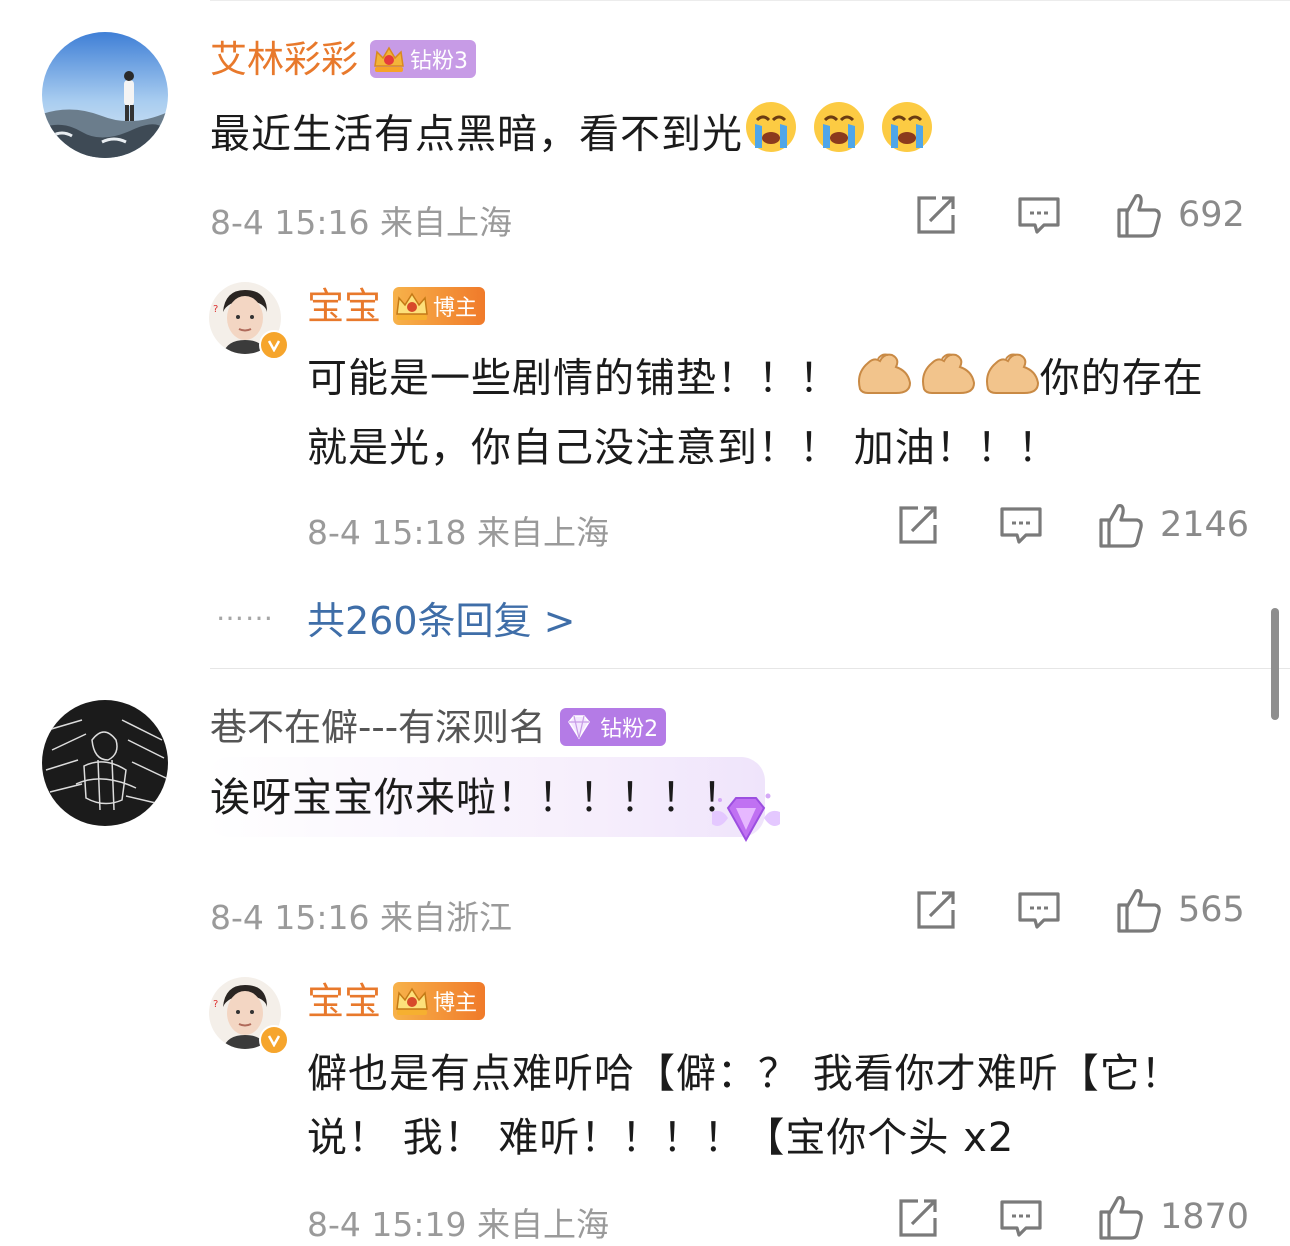 This screenshot has height=1246, width=1290. I want to click on view-replies-link: 共260条回复 >, so click(441, 617).